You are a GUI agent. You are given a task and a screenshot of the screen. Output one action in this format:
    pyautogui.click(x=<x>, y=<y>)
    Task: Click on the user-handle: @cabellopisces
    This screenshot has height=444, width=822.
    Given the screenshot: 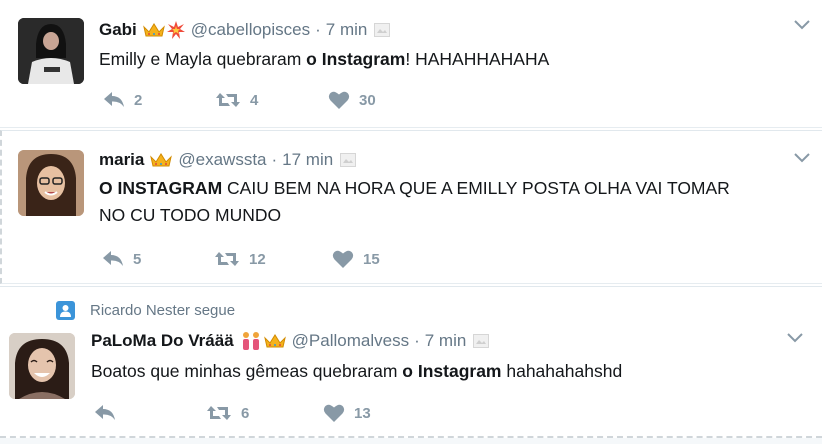 What is the action you would take?
    pyautogui.click(x=250, y=30)
    